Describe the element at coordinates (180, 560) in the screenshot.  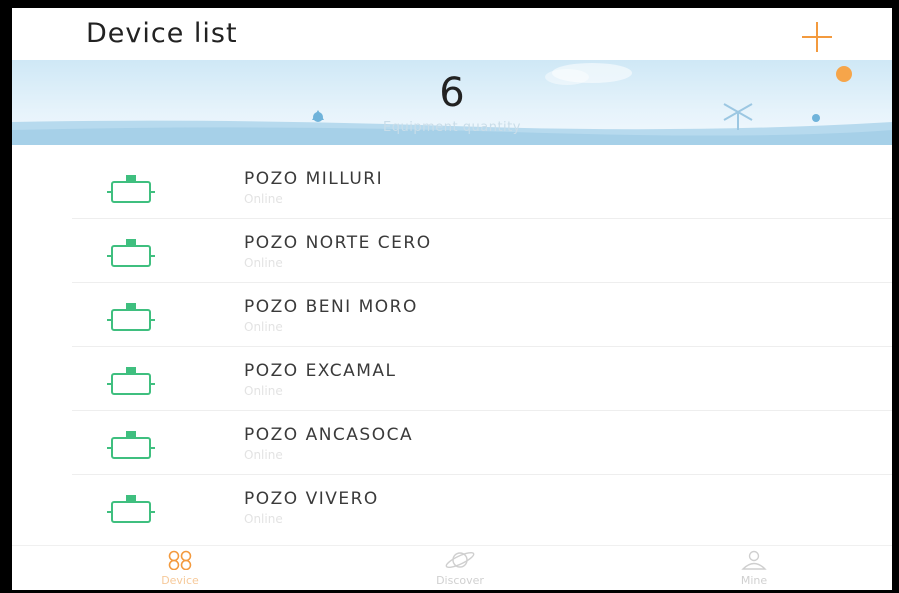
I see `device-tab-icon` at that location.